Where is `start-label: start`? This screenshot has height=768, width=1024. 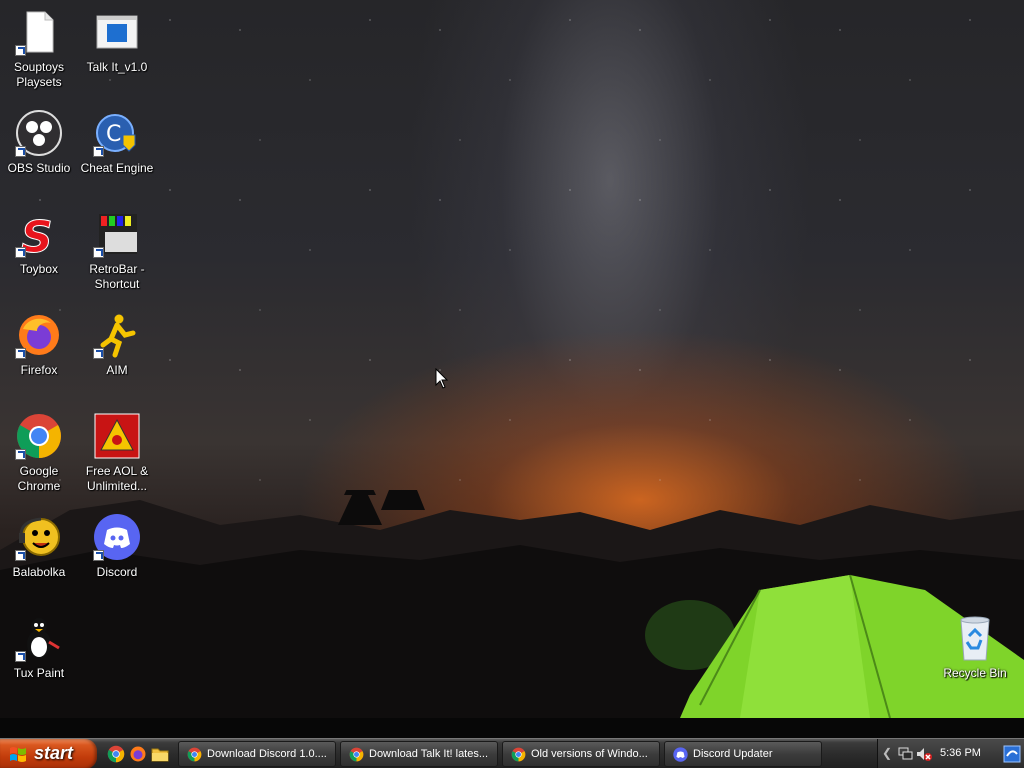
start-label: start is located at coordinates (54, 753).